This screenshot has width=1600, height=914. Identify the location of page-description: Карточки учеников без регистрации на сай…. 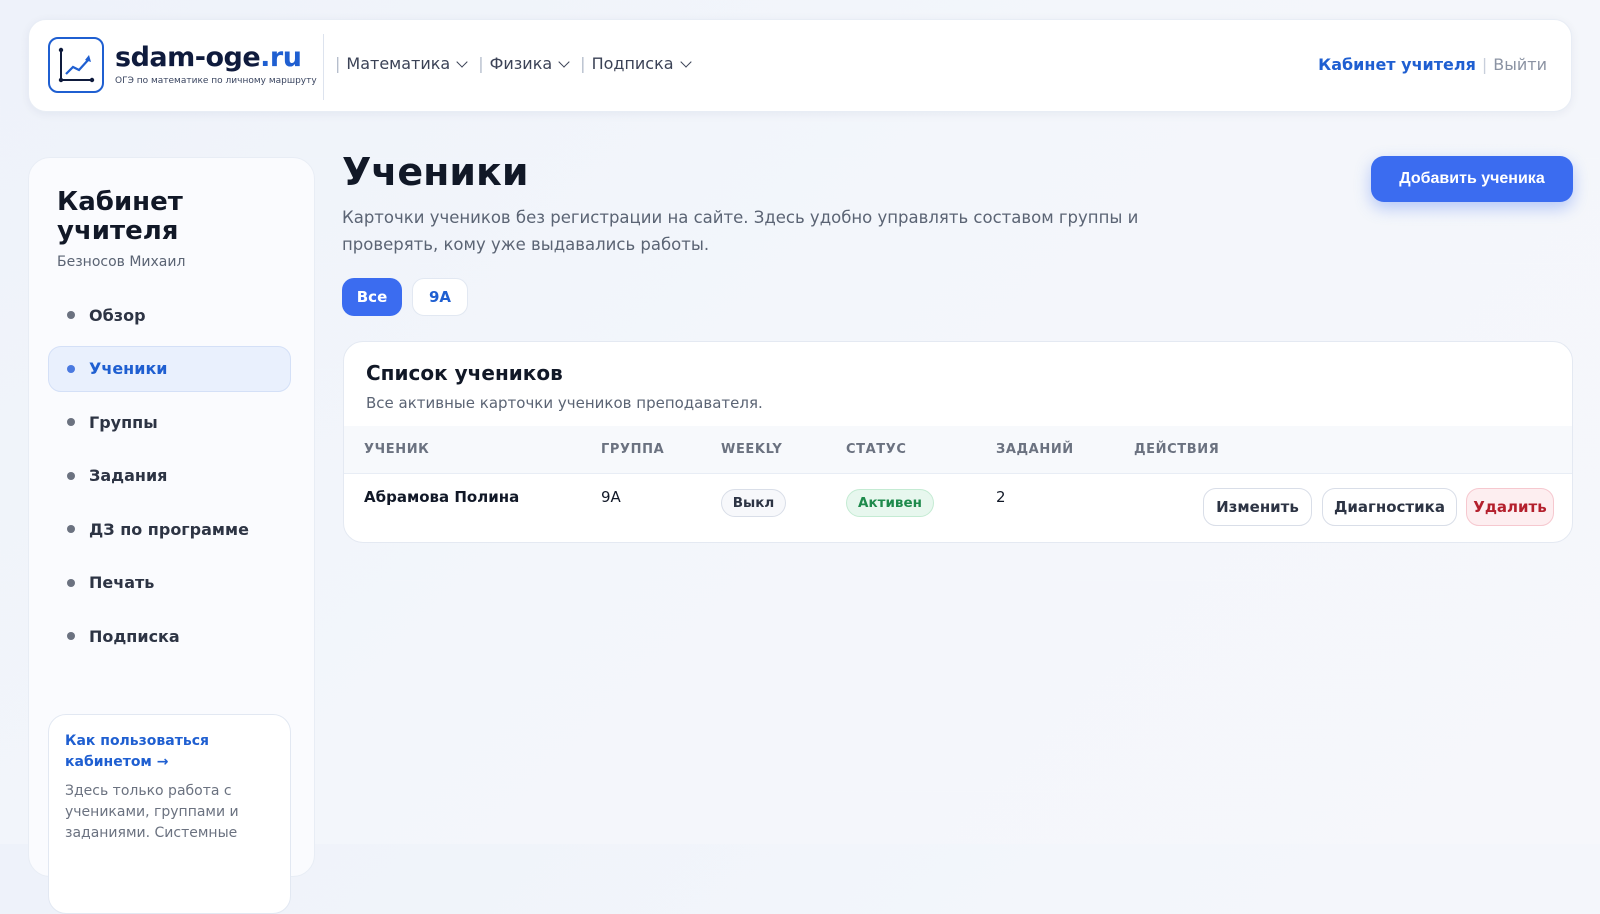
(740, 231).